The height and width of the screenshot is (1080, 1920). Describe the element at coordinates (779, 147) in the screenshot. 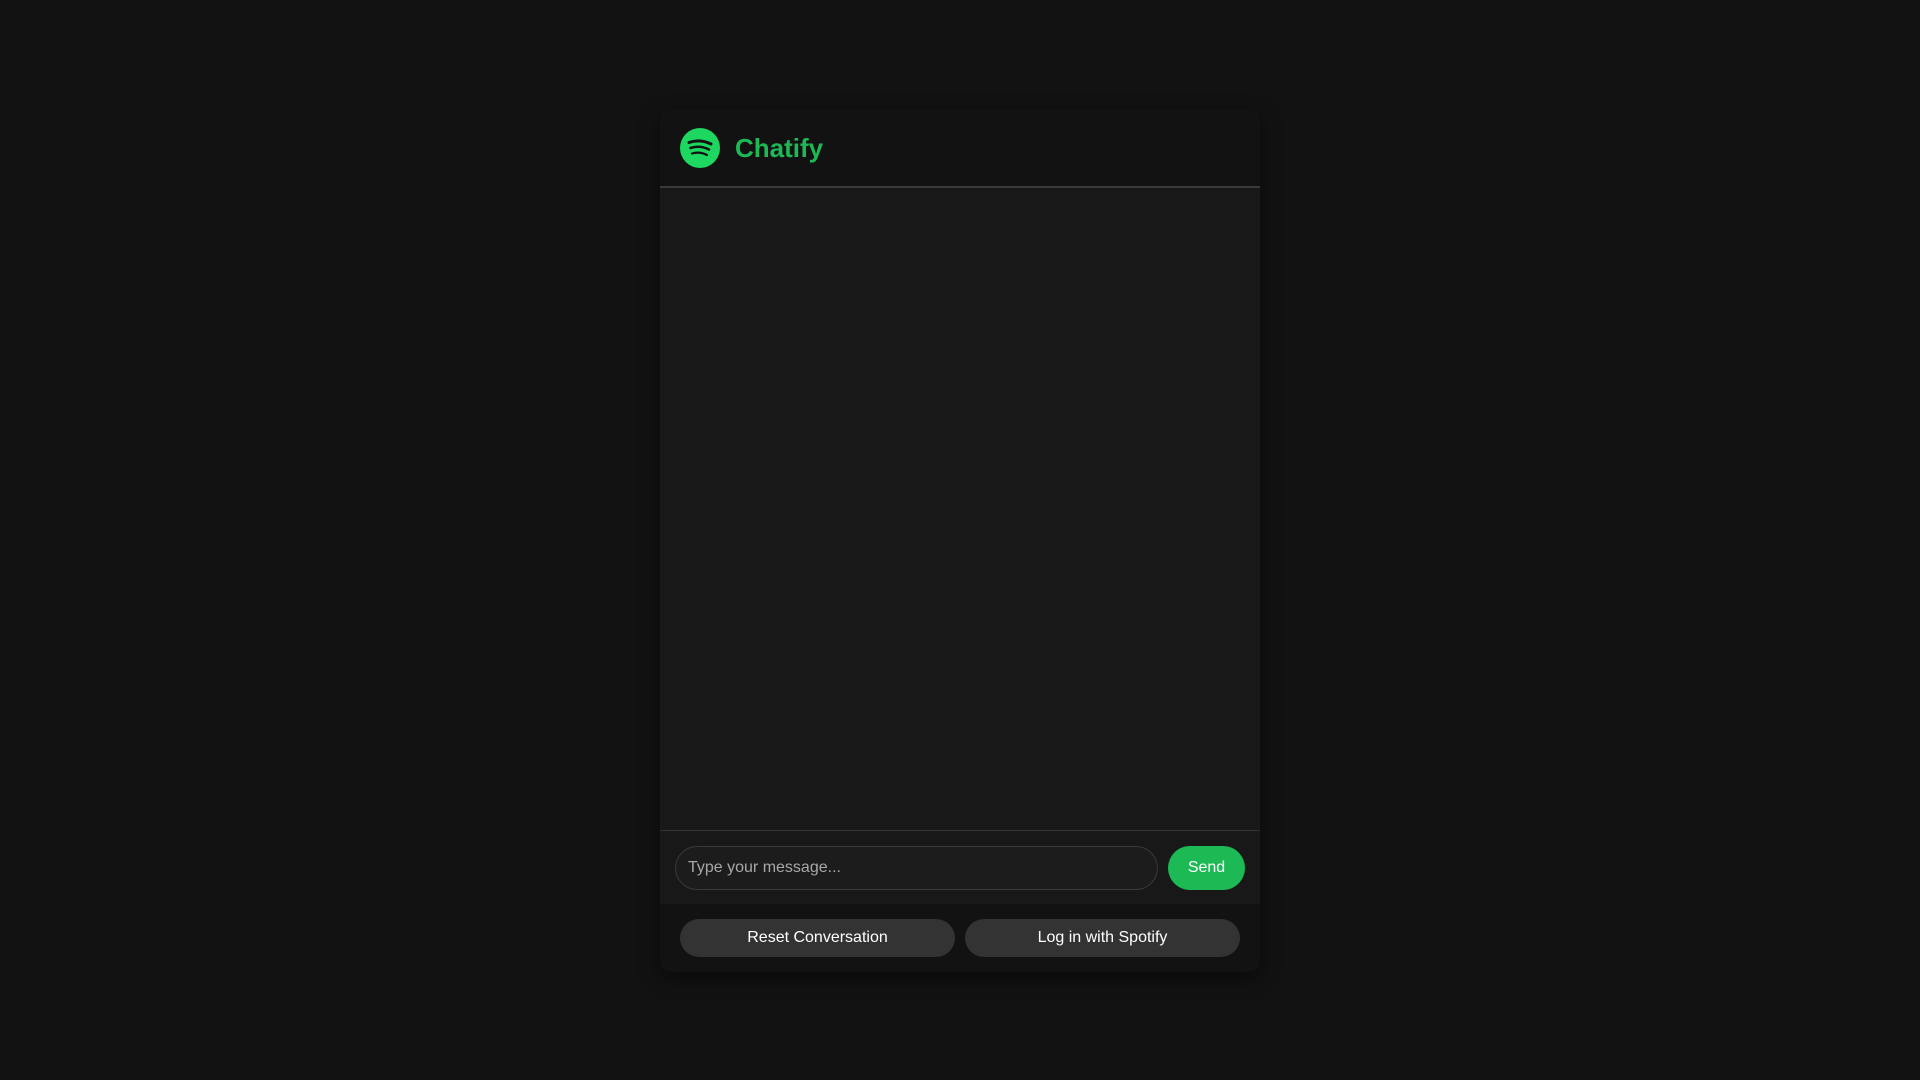

I see `app-title: Chatify` at that location.